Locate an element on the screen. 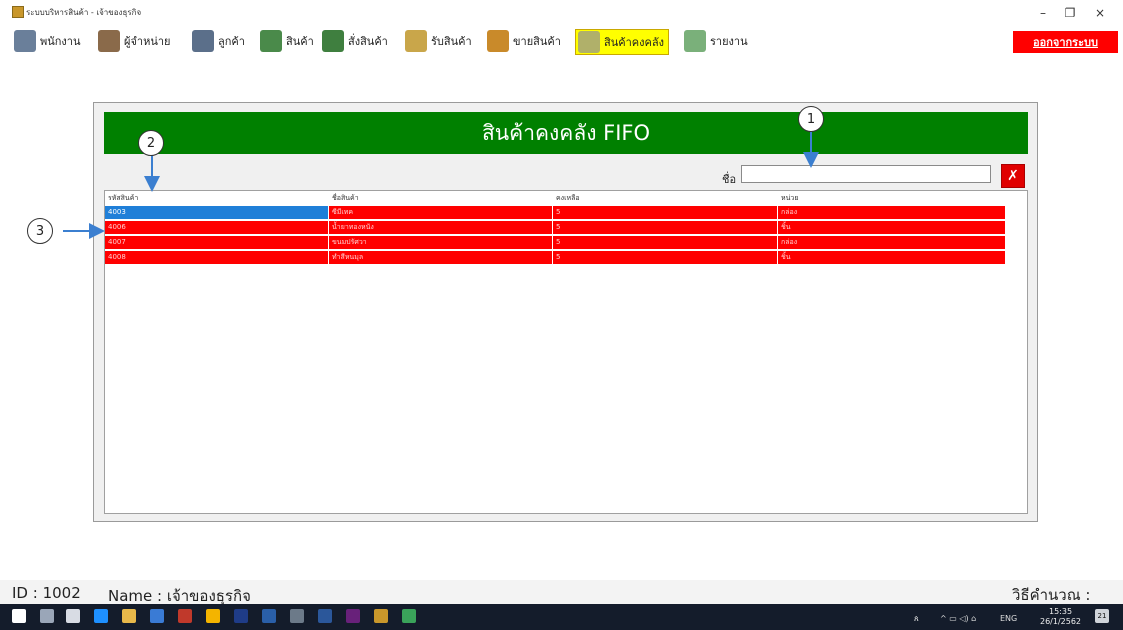  paint-icon is located at coordinates (297, 616).